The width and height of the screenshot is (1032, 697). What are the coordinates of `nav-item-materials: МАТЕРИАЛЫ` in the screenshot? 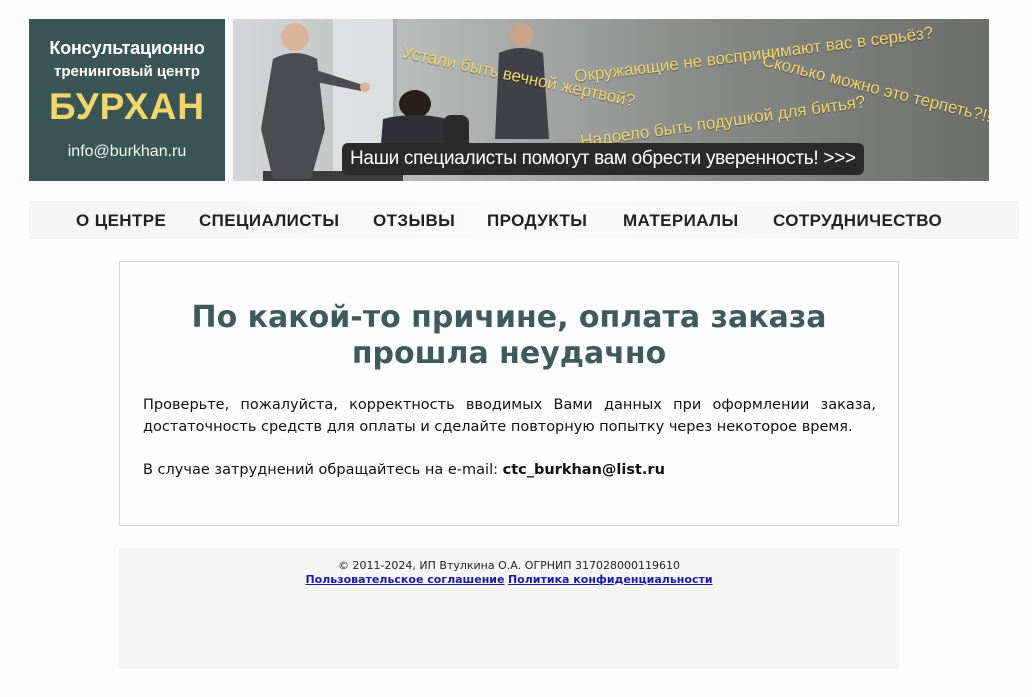 It's located at (681, 221).